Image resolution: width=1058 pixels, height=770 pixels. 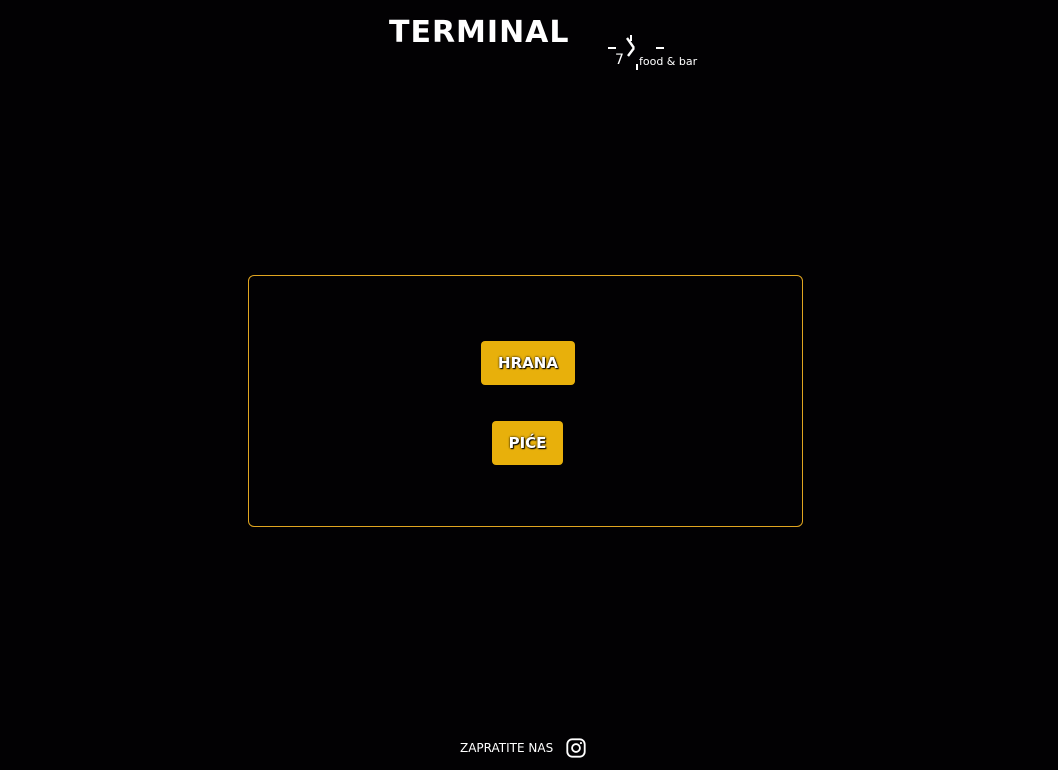 I want to click on logo-wordmark: TERMINAL, so click(x=479, y=32).